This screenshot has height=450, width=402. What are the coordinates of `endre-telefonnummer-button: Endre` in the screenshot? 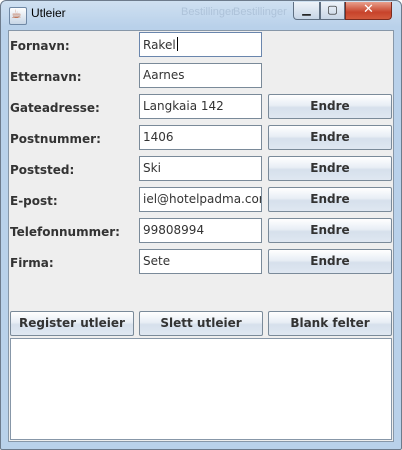 It's located at (330, 230).